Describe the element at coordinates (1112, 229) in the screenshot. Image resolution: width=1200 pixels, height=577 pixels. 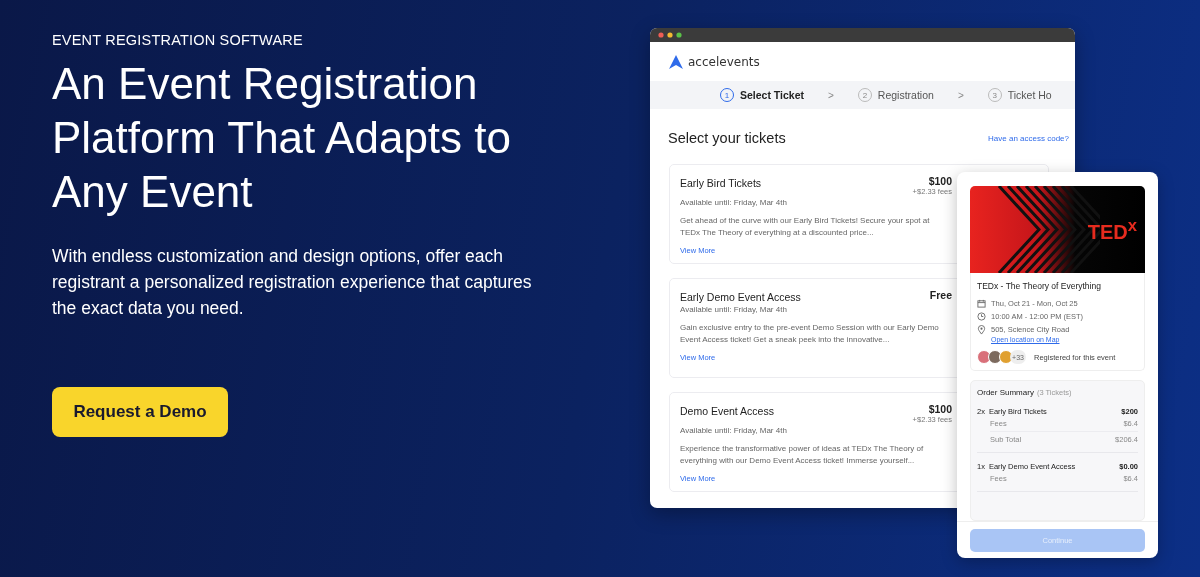
I see `banner-logo-text: TED$^{x}$` at that location.